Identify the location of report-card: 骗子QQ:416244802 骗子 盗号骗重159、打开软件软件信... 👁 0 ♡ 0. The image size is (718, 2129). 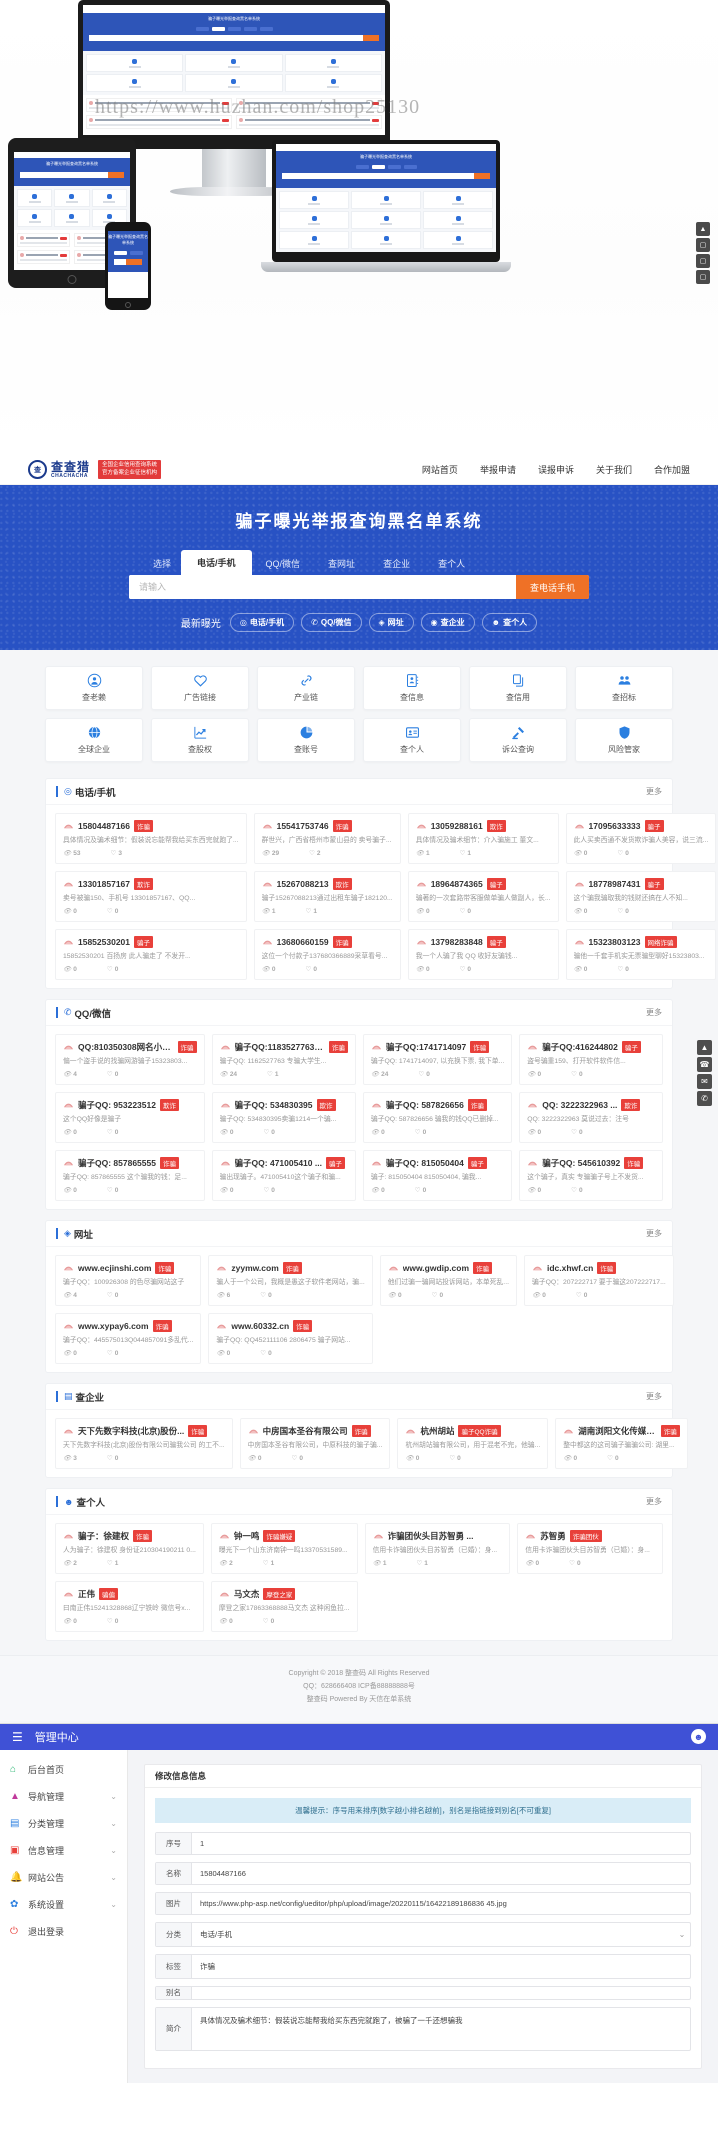
(591, 1059).